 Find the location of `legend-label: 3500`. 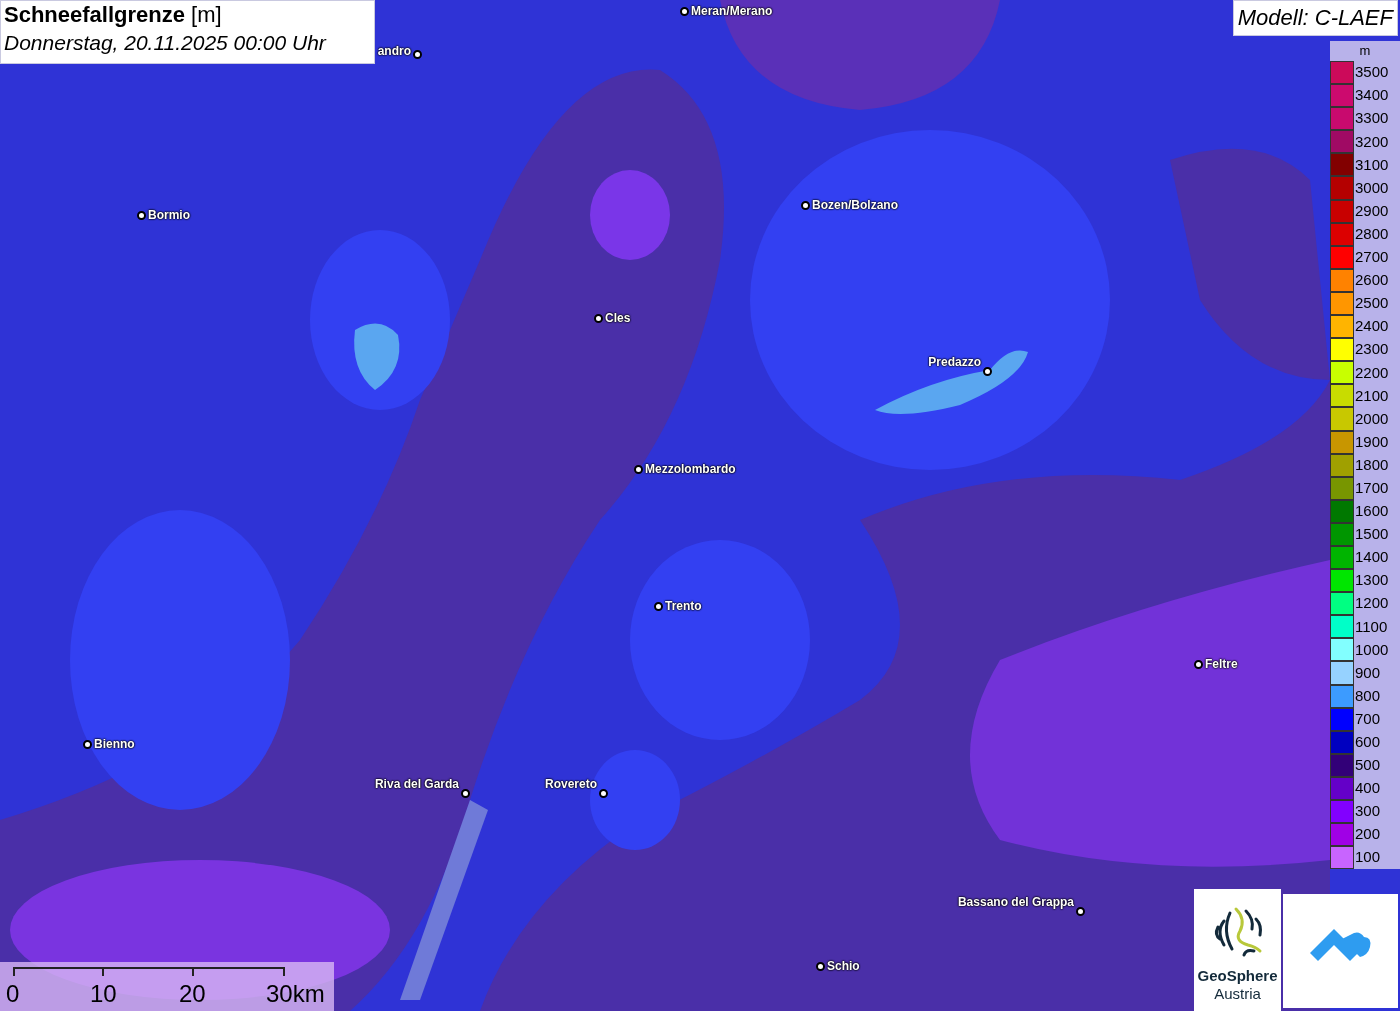

legend-label: 3500 is located at coordinates (1371, 72).